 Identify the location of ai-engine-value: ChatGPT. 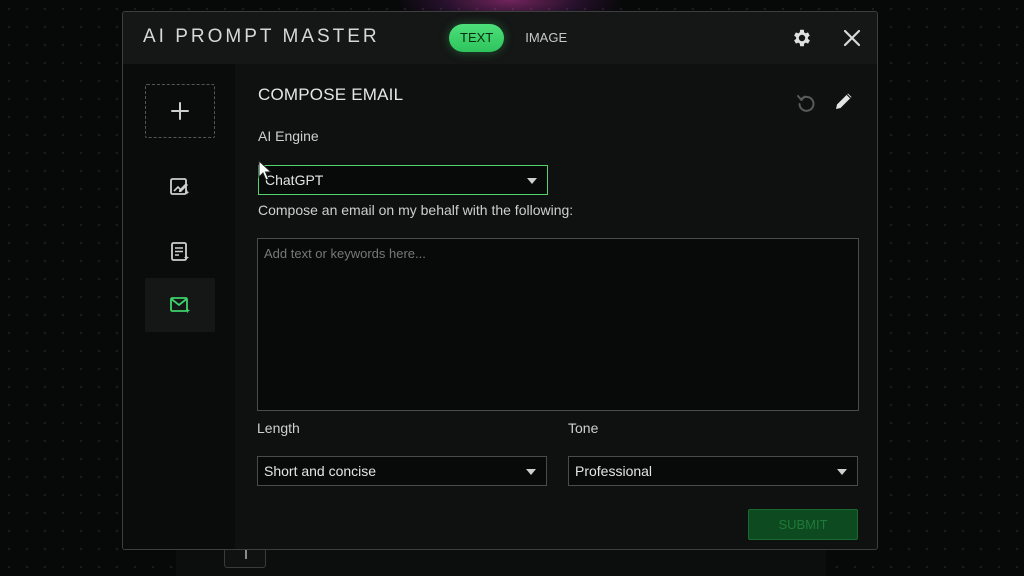
(294, 180).